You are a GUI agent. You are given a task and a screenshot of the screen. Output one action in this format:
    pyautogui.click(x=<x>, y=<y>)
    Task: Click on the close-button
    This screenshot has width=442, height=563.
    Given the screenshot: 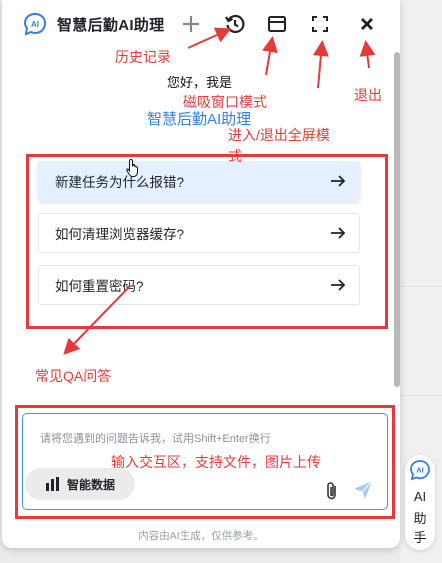 What is the action you would take?
    pyautogui.click(x=367, y=24)
    